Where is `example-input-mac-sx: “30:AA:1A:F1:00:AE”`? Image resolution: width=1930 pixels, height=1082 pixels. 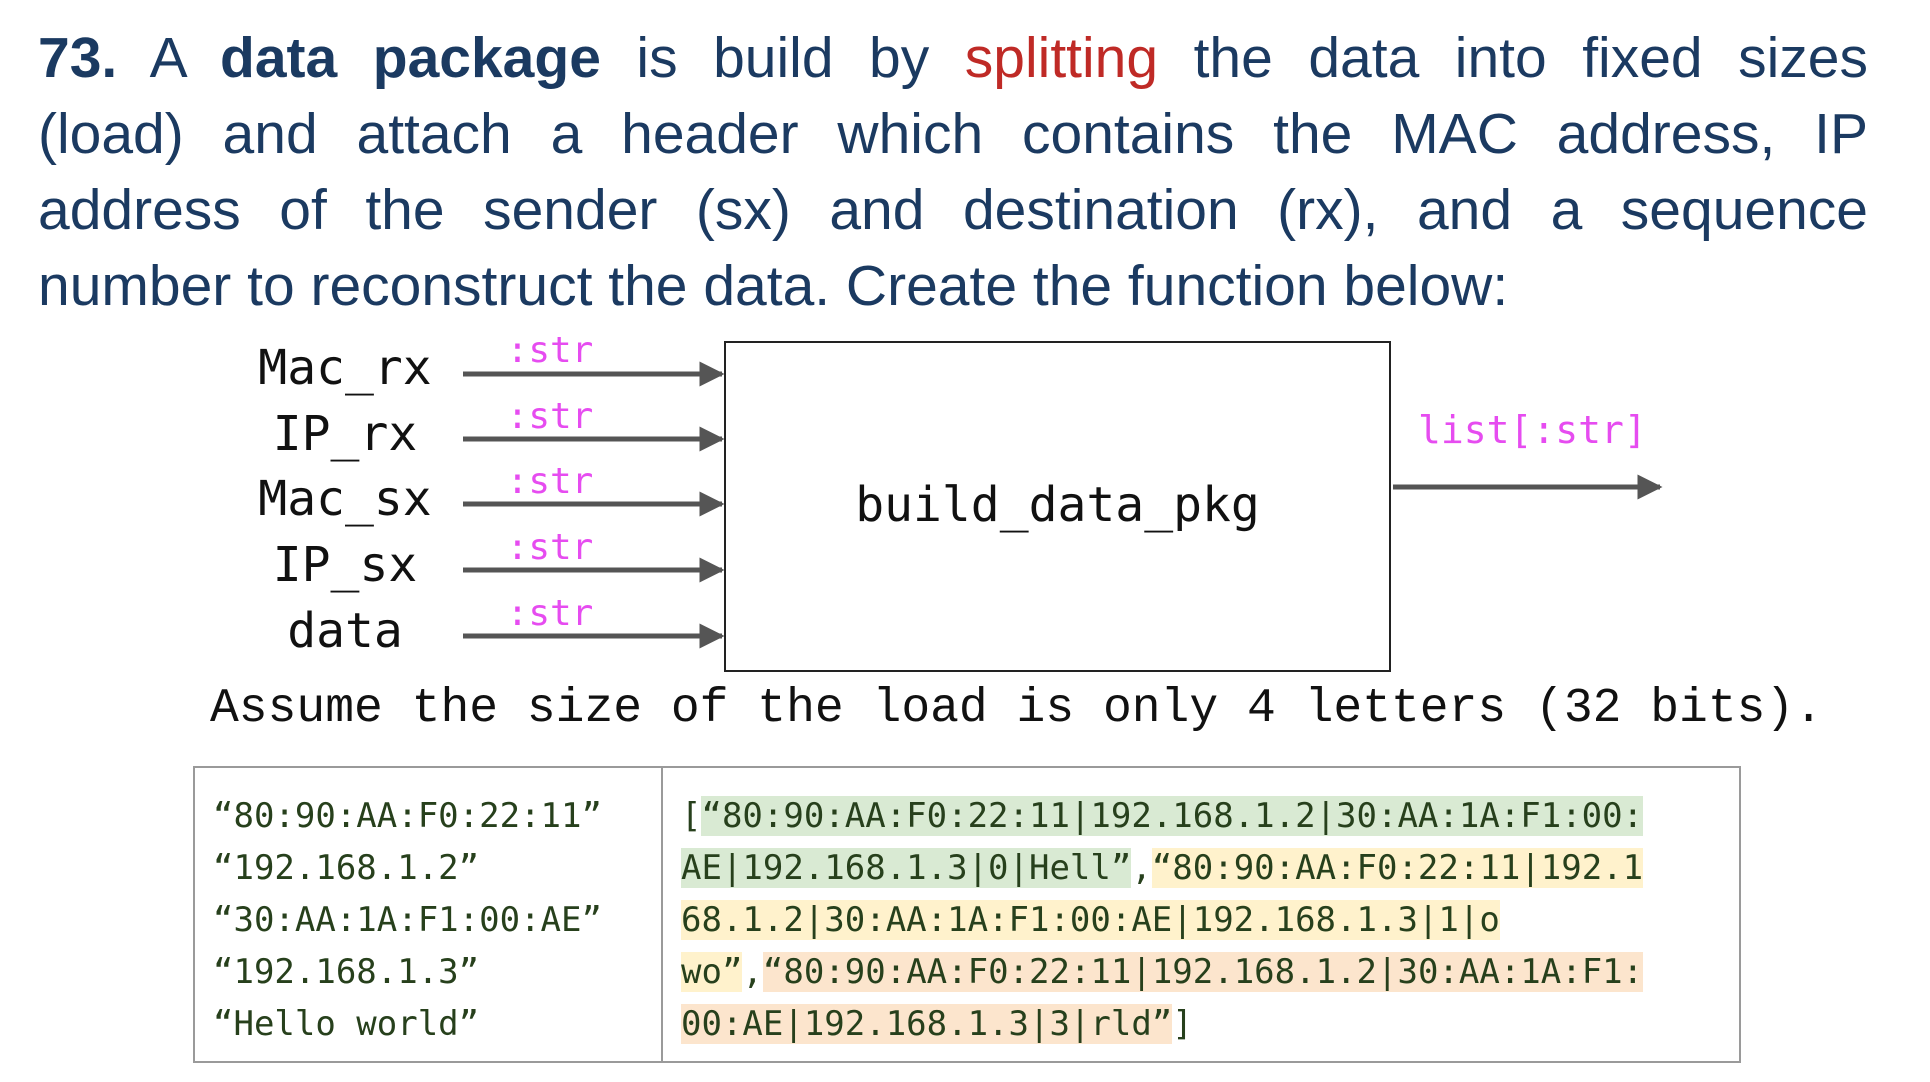
example-input-mac-sx: “30:AA:1A:F1:00:AE” is located at coordinates (407, 920).